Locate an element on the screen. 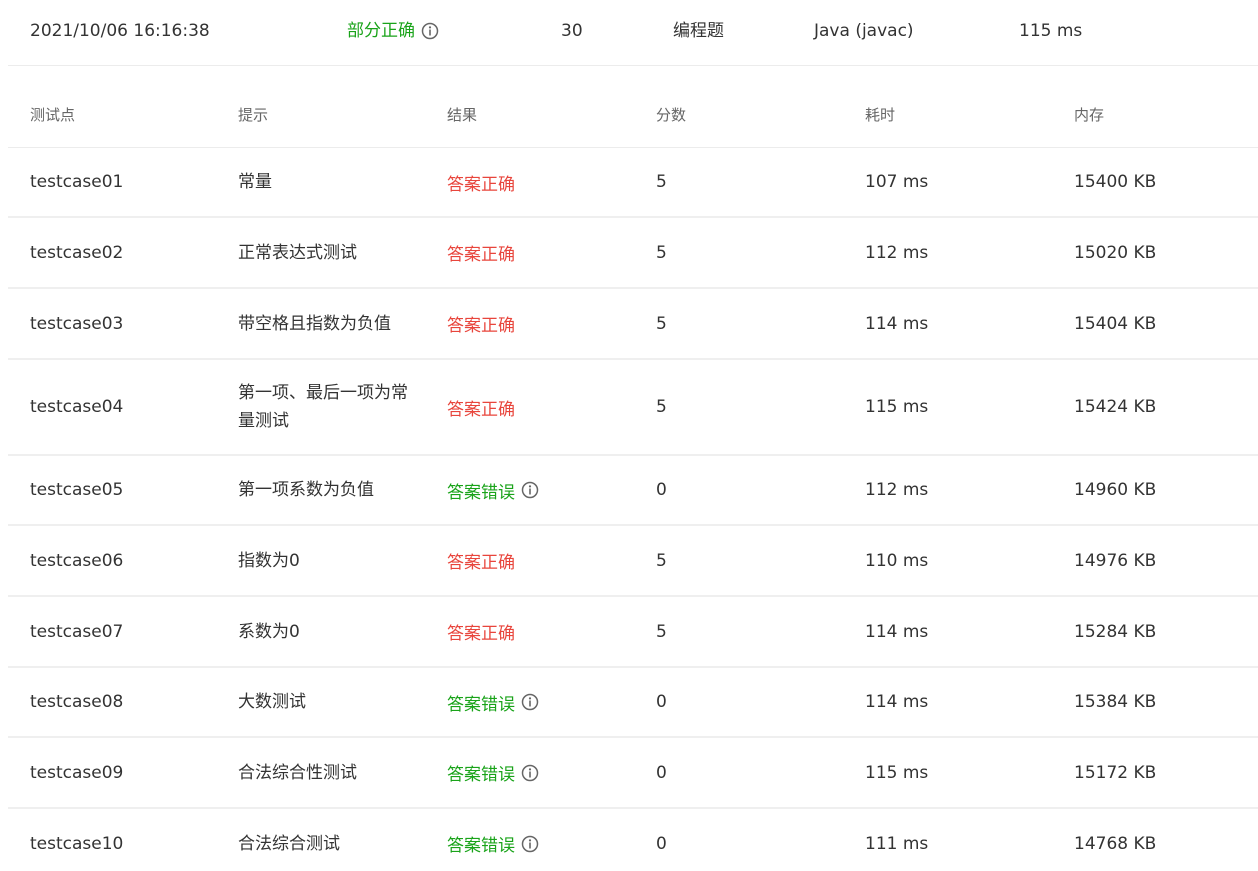  testcase-hint-cell: 常量 is located at coordinates (328, 182).